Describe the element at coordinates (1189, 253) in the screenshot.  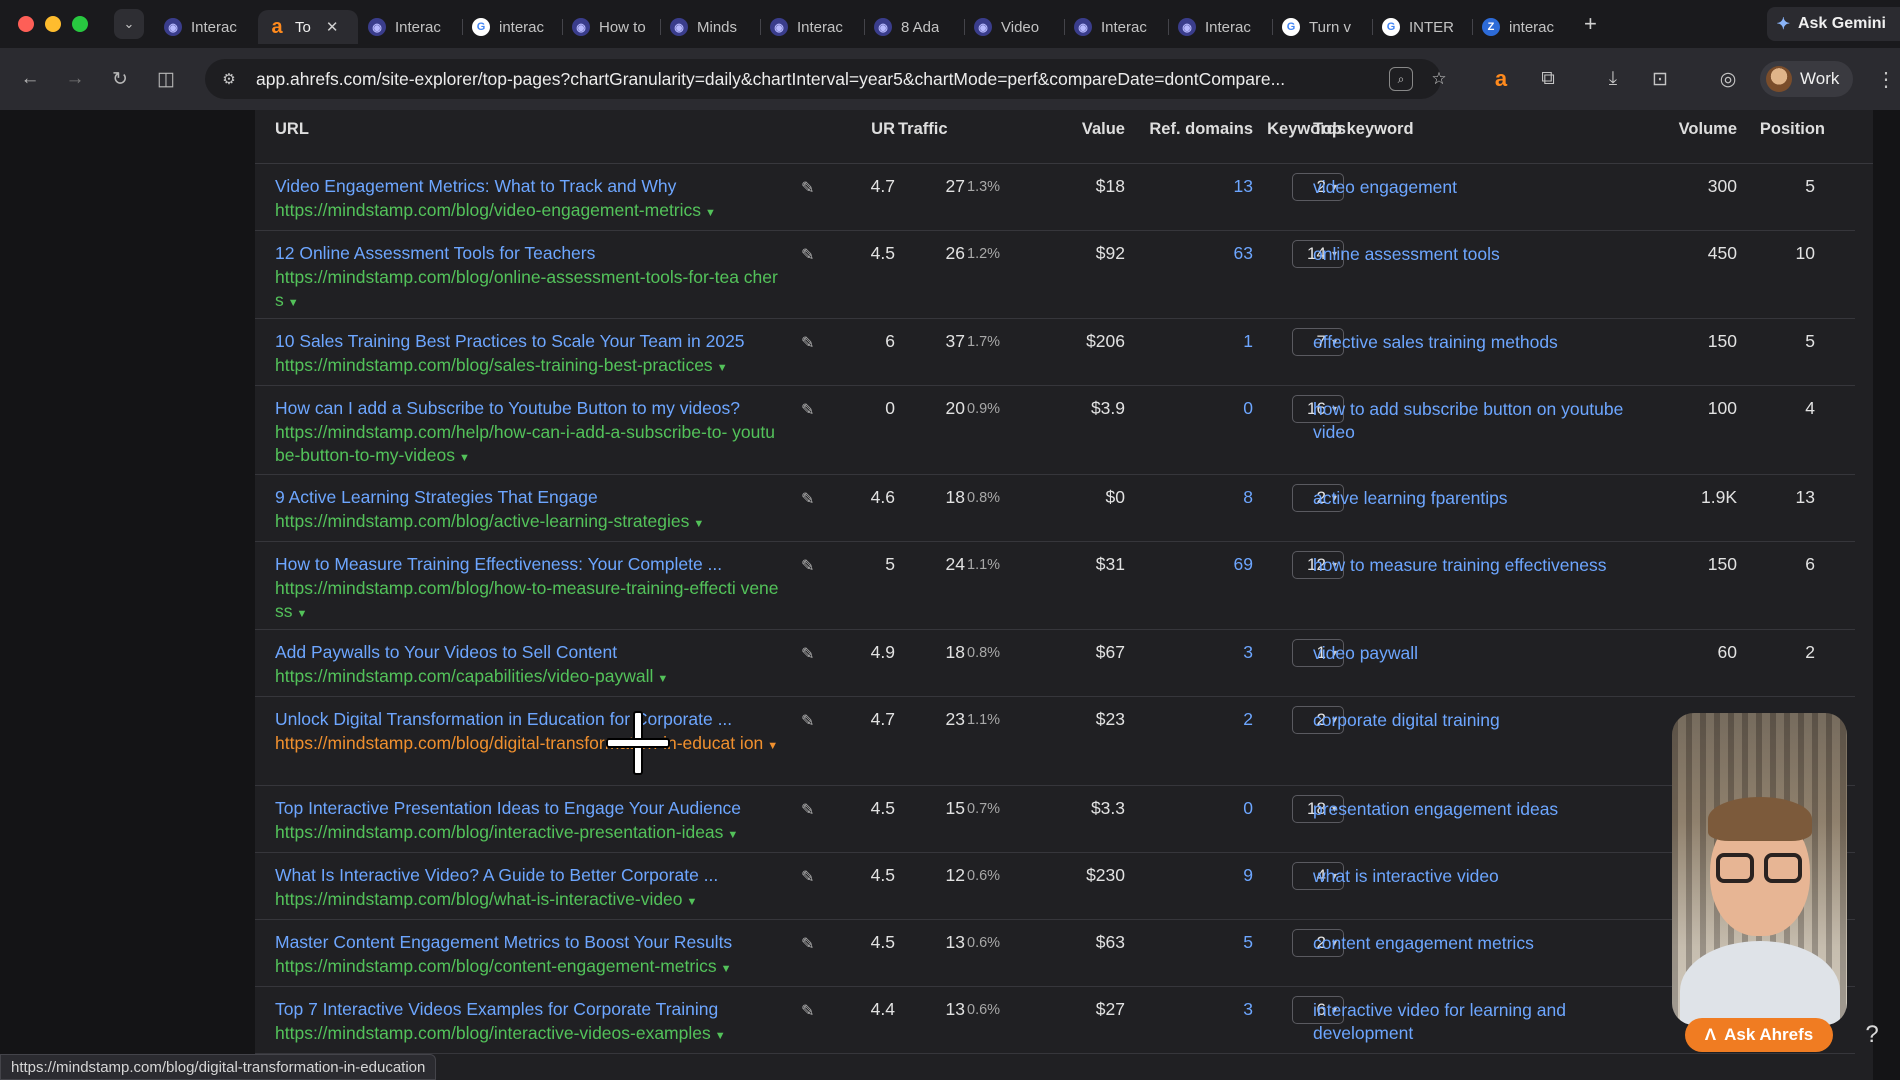
I see `ref-domains-link: 63` at that location.